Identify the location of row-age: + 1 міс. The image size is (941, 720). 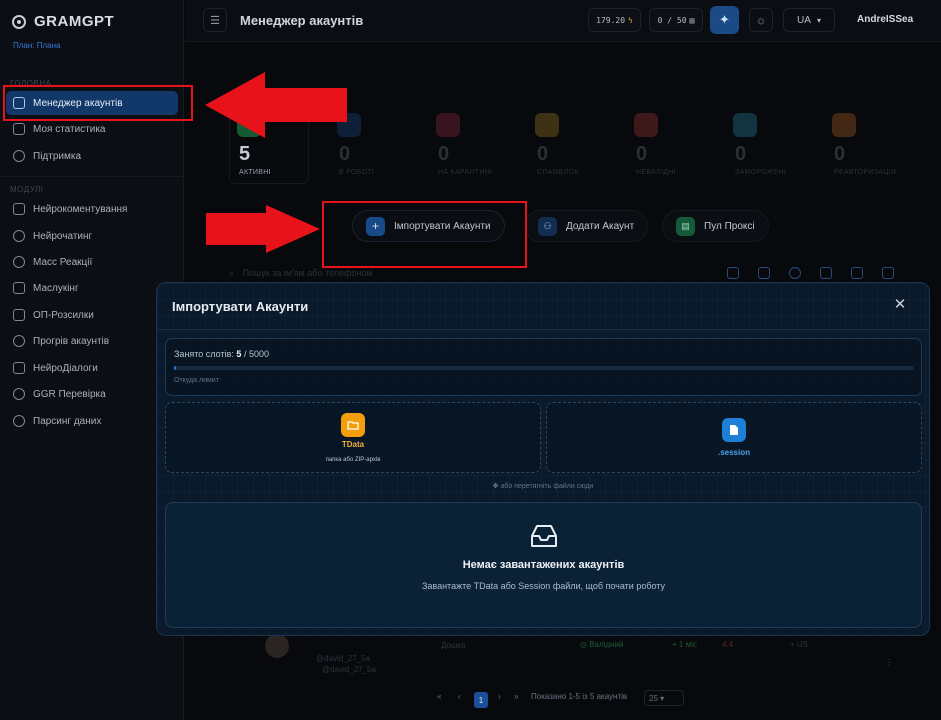
(684, 644).